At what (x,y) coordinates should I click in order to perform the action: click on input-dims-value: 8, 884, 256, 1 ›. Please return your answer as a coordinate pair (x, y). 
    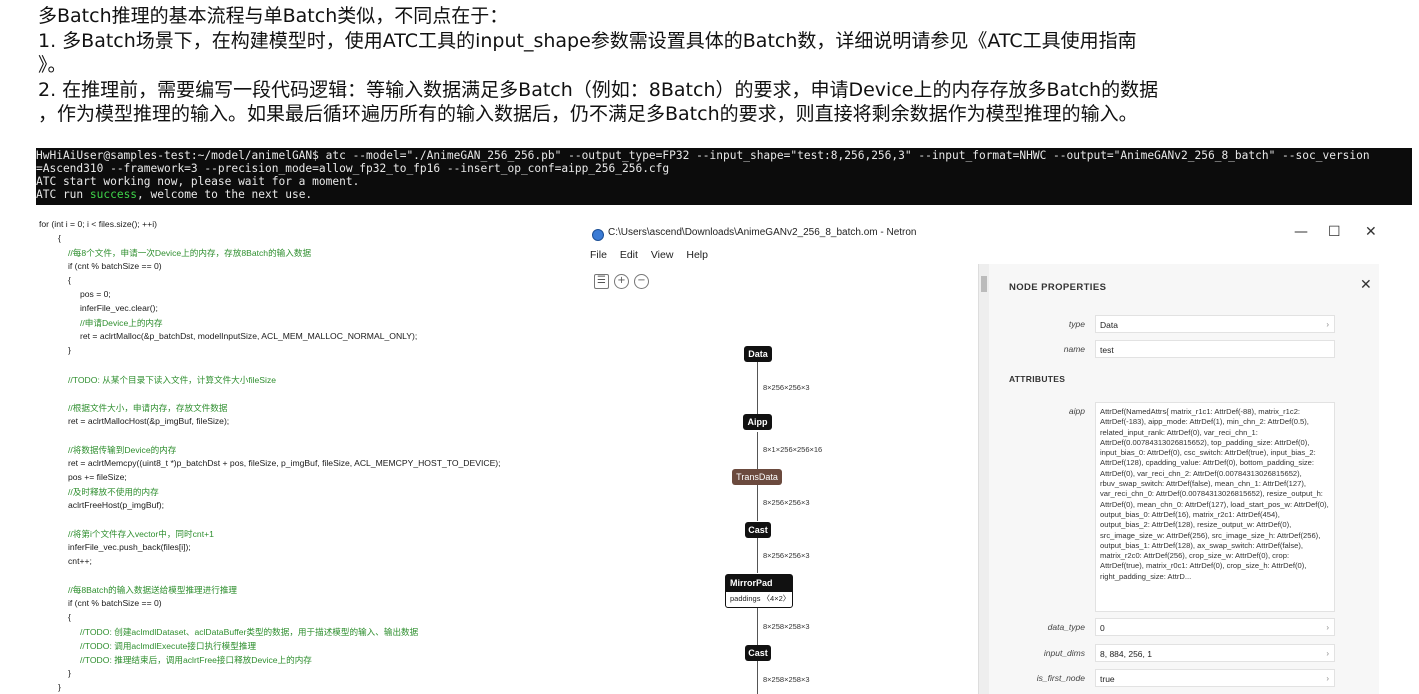
    Looking at the image, I should click on (1215, 653).